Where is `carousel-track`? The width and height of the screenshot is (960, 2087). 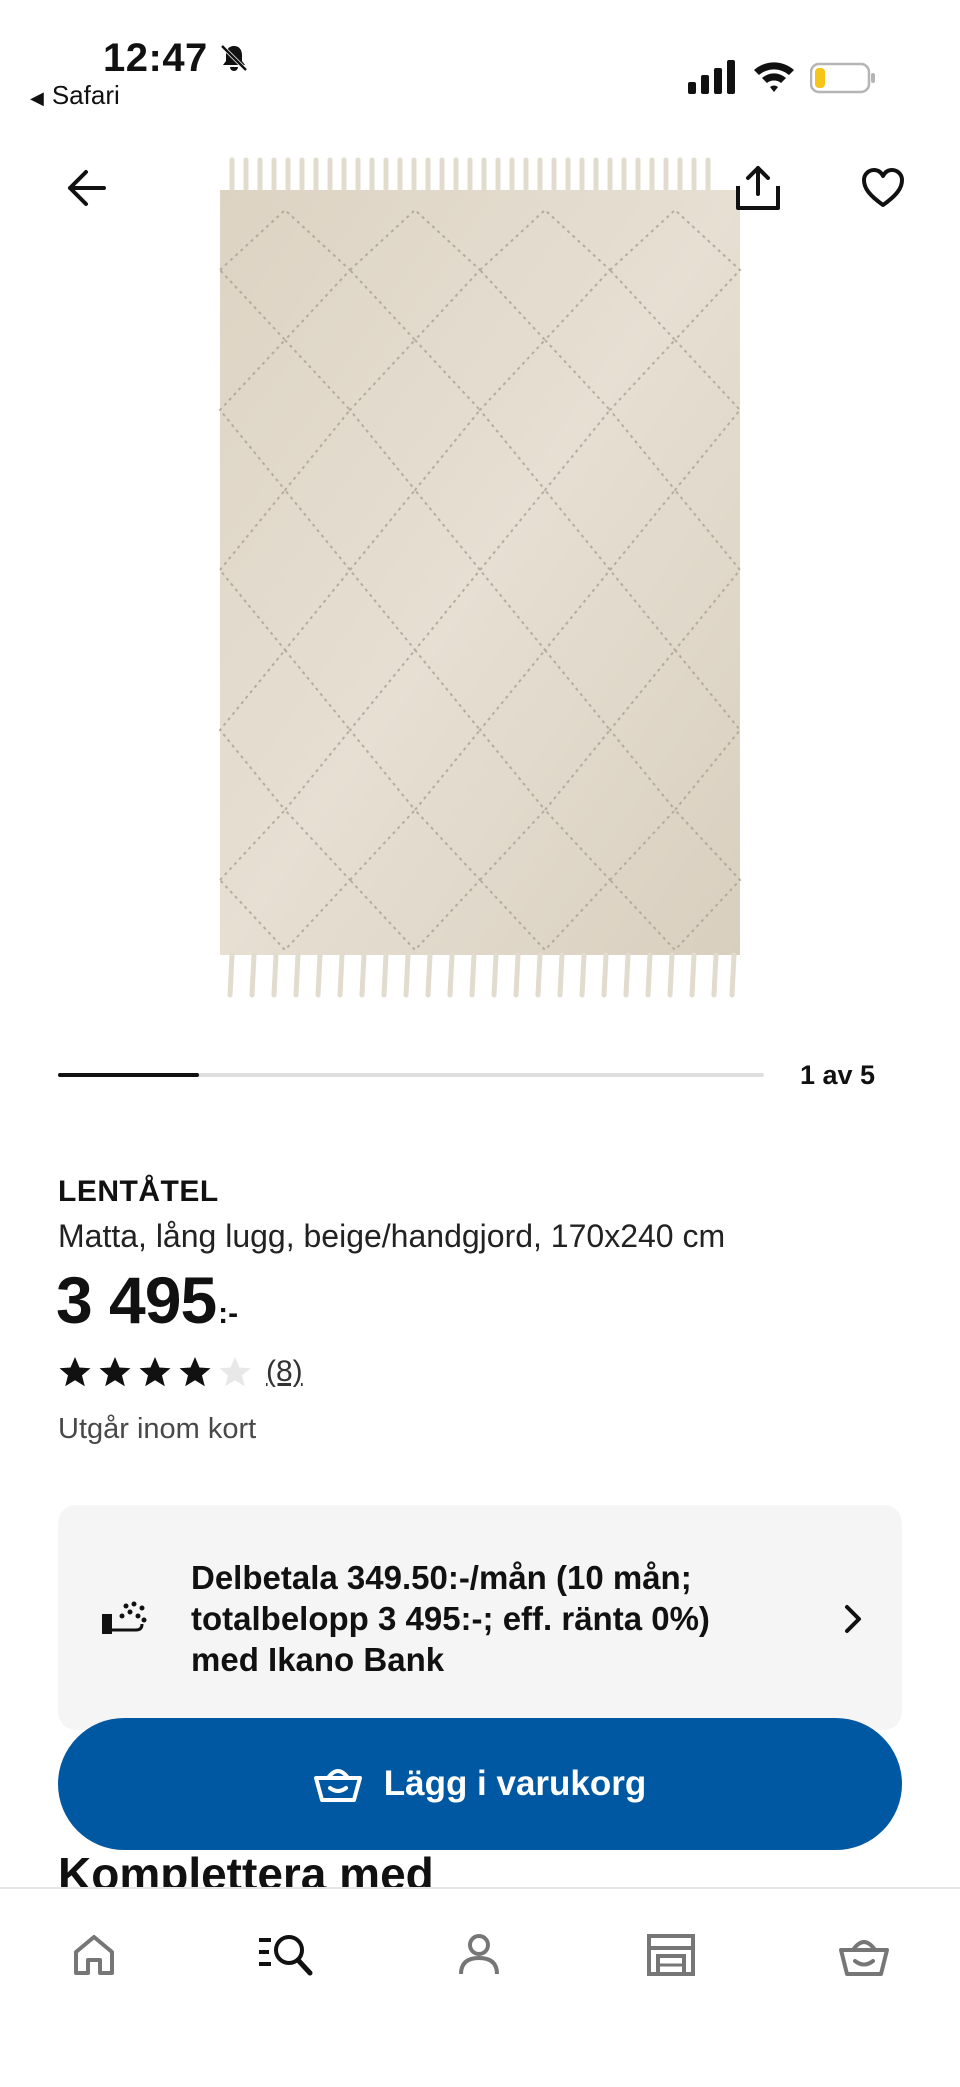
carousel-track is located at coordinates (411, 1075).